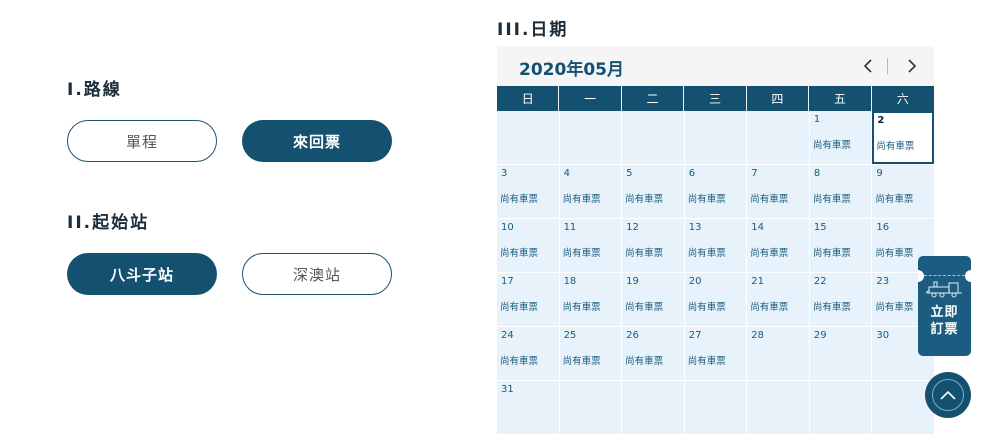  Describe the element at coordinates (903, 191) in the screenshot. I see `calendar-day-cell: 9 尚有車票` at that location.